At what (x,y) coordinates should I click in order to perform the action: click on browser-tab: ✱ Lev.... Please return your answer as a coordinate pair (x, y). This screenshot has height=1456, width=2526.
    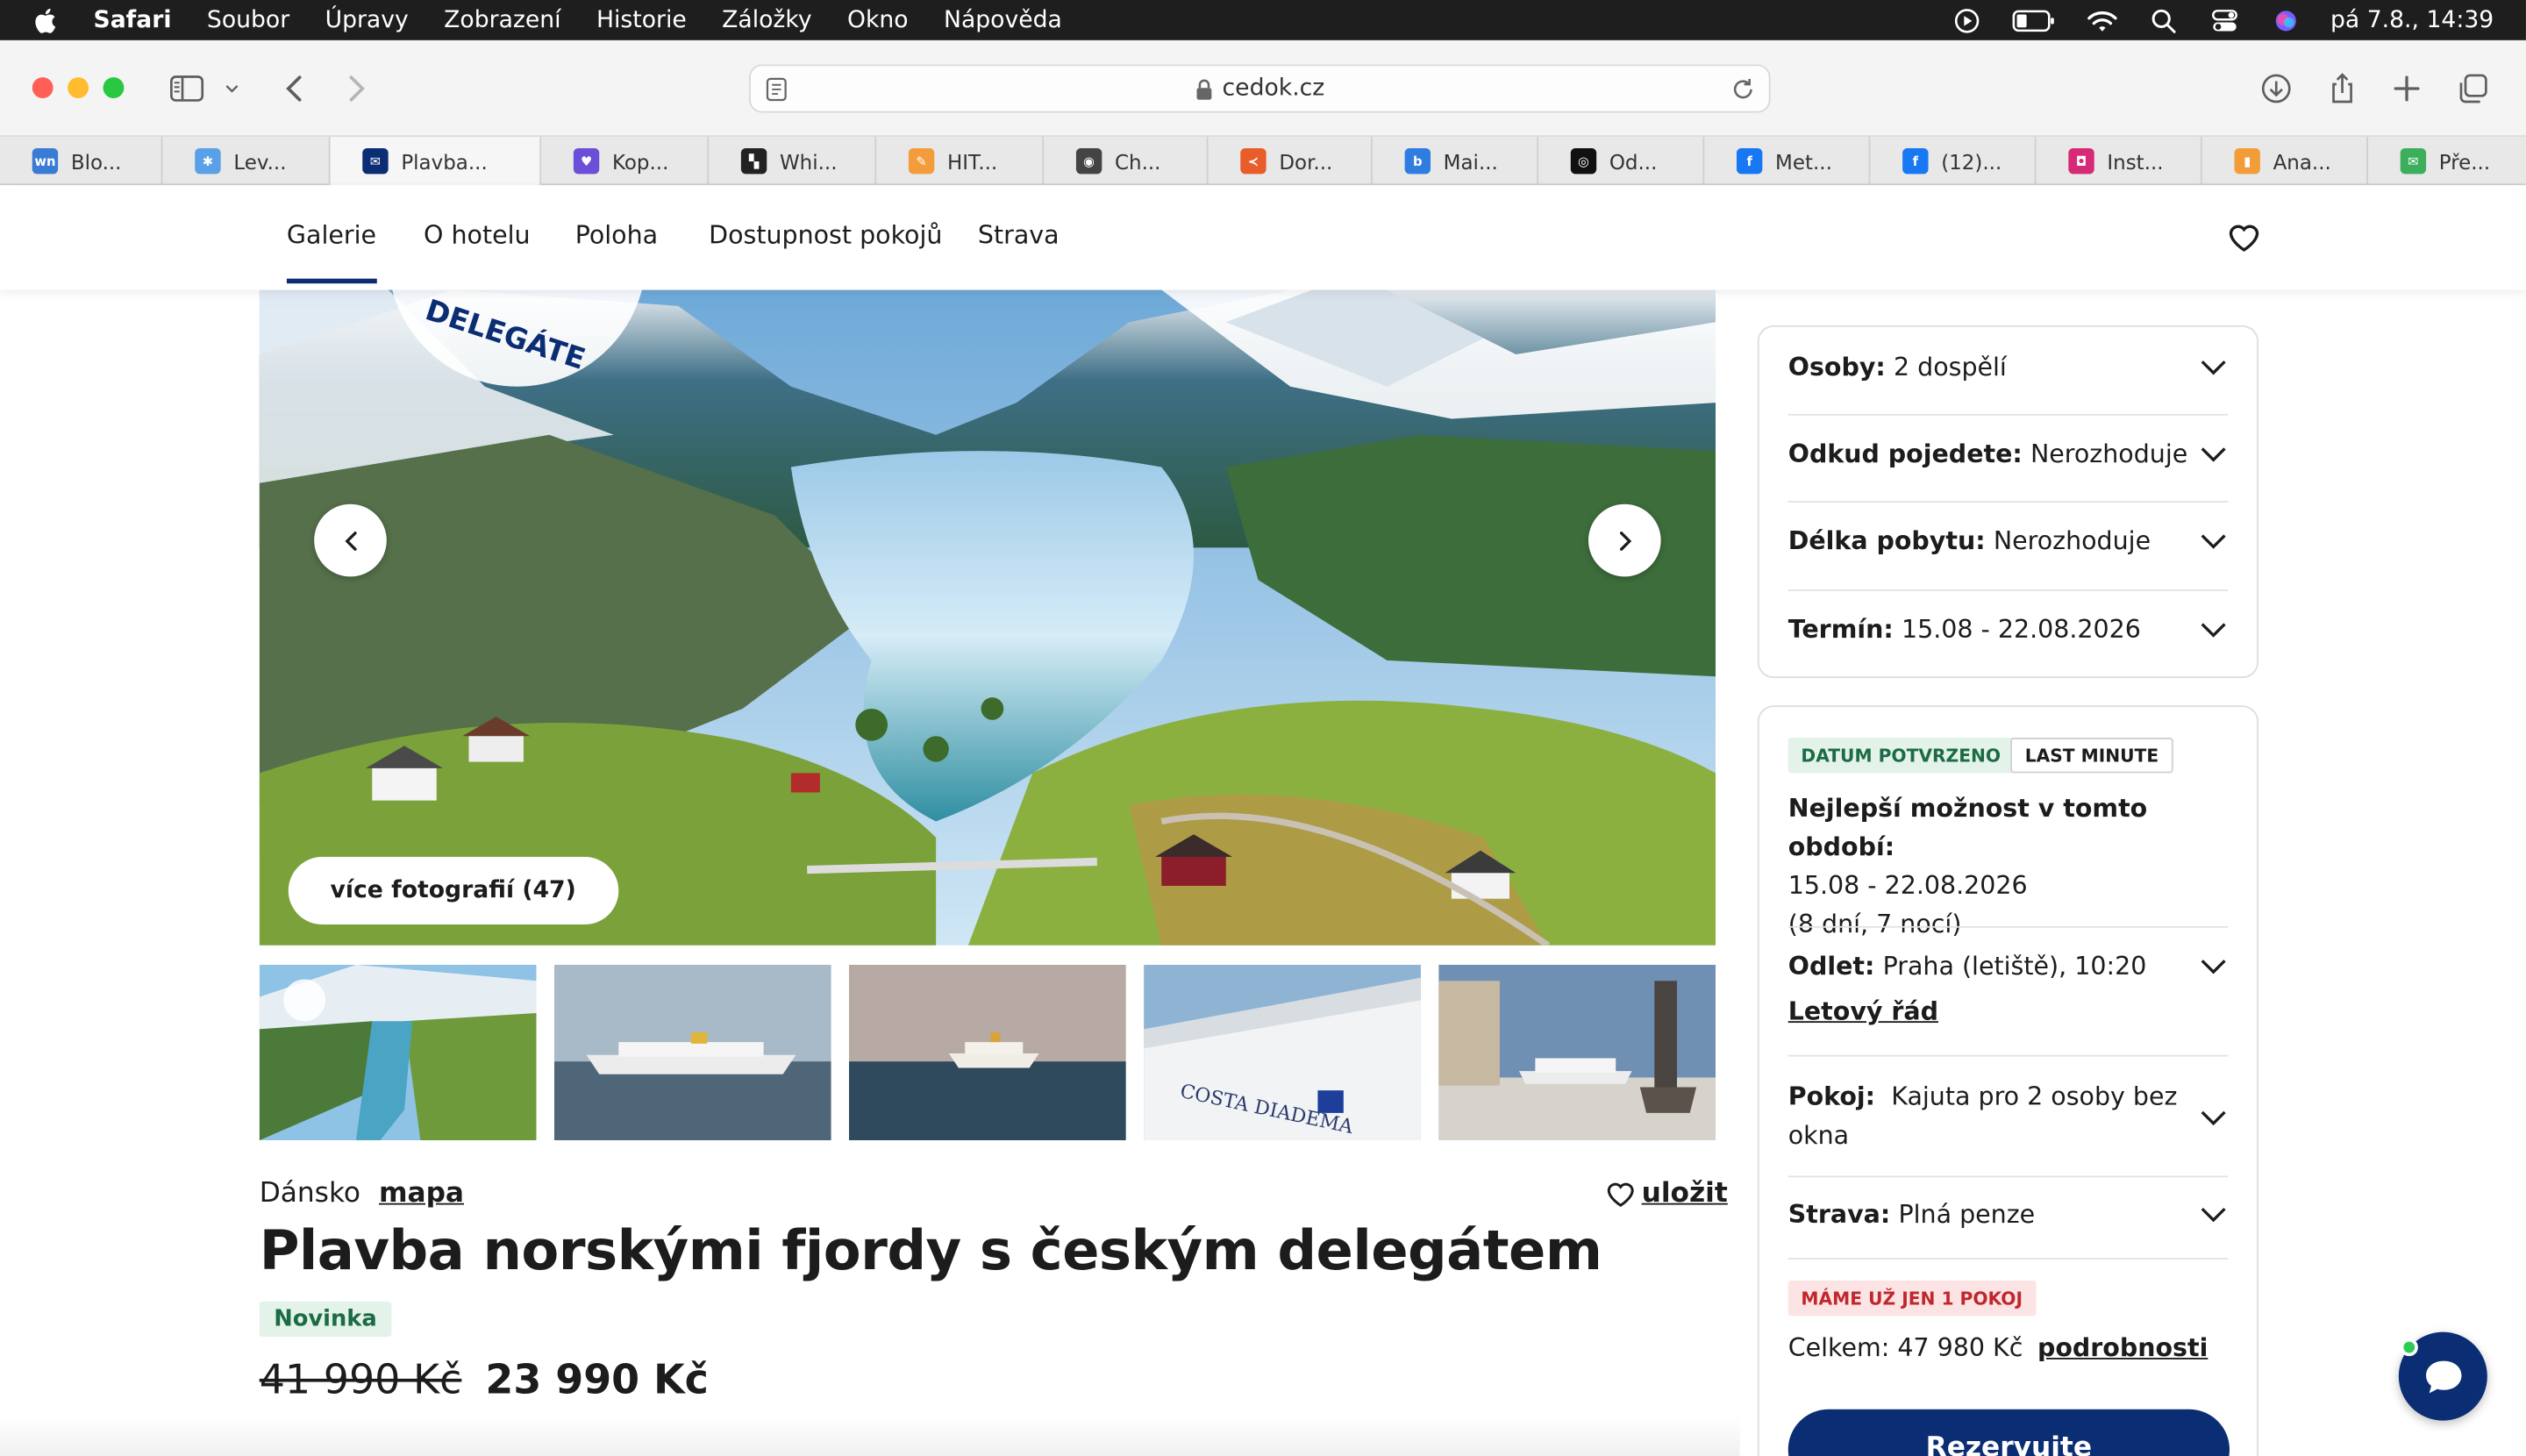
    Looking at the image, I should click on (247, 161).